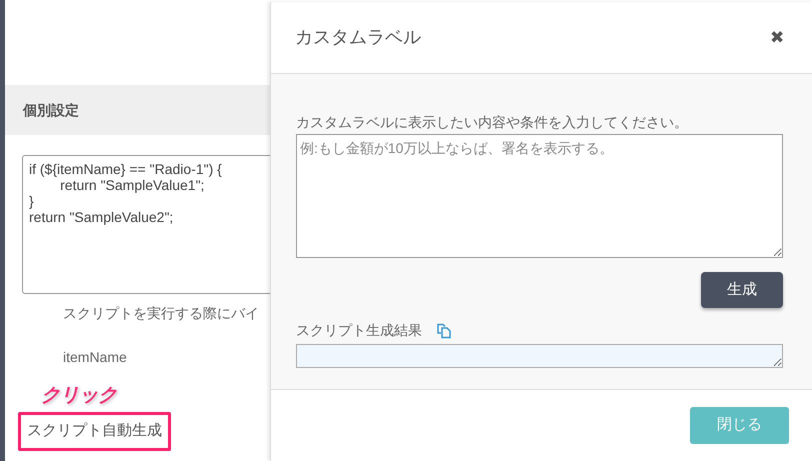 The height and width of the screenshot is (461, 812). I want to click on hint-text: スクリプトを実行する際にバイ, so click(161, 313).